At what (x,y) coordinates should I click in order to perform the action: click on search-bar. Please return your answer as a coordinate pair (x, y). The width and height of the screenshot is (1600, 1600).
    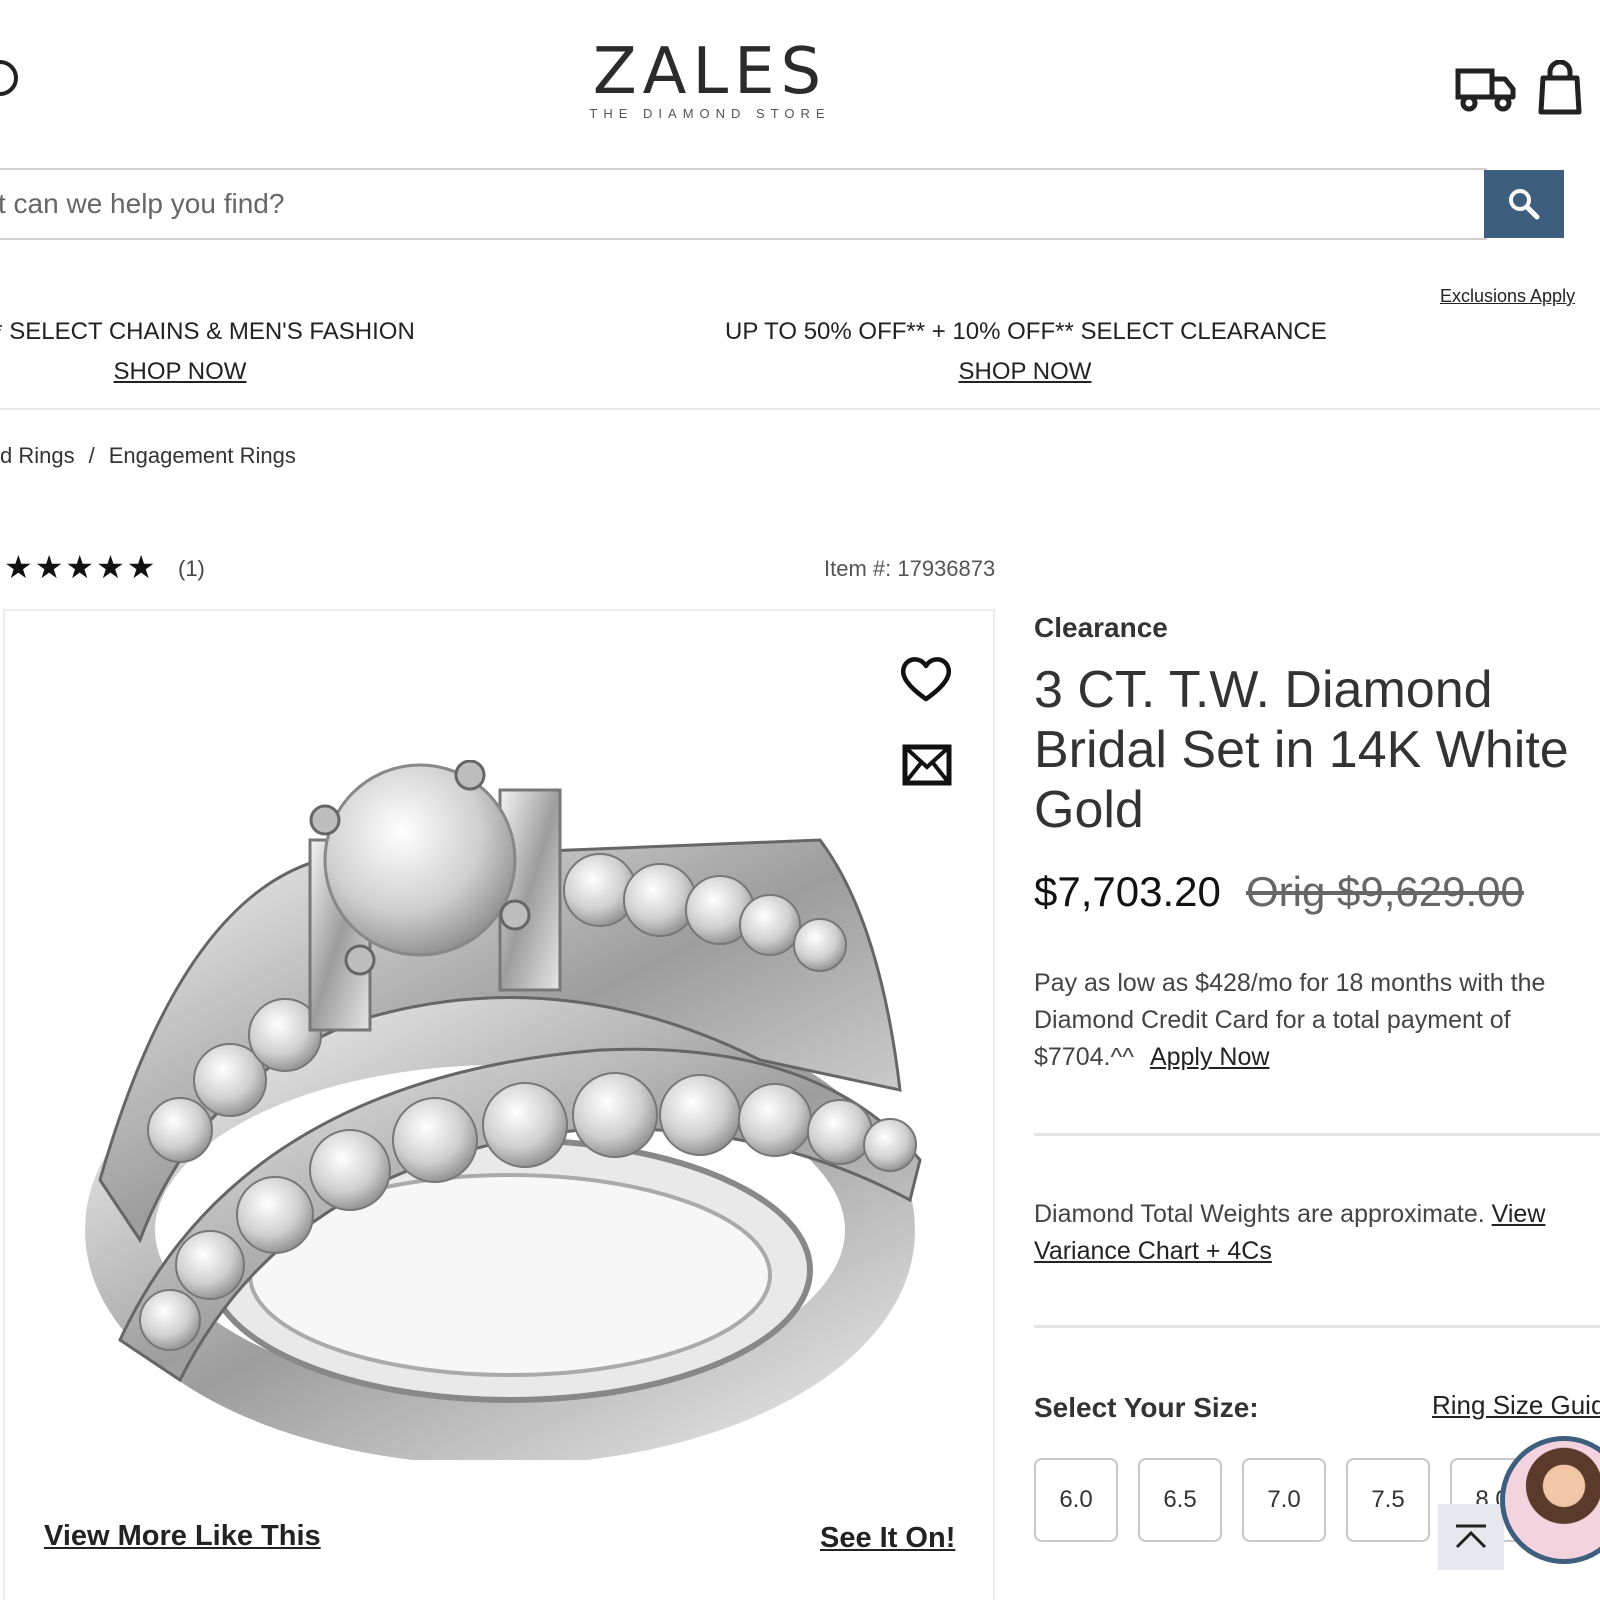
    Looking at the image, I should click on (743, 204).